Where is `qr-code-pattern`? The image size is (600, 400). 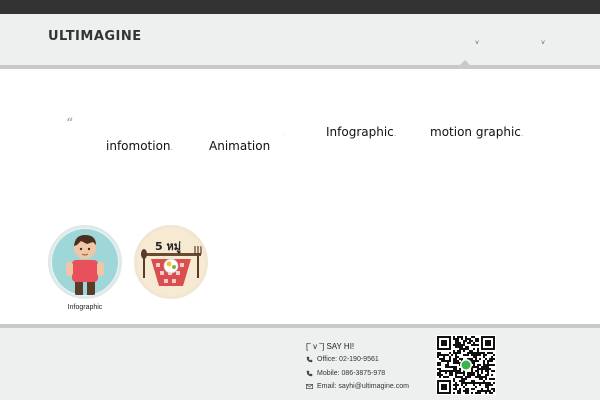 qr-code-pattern is located at coordinates (466, 365).